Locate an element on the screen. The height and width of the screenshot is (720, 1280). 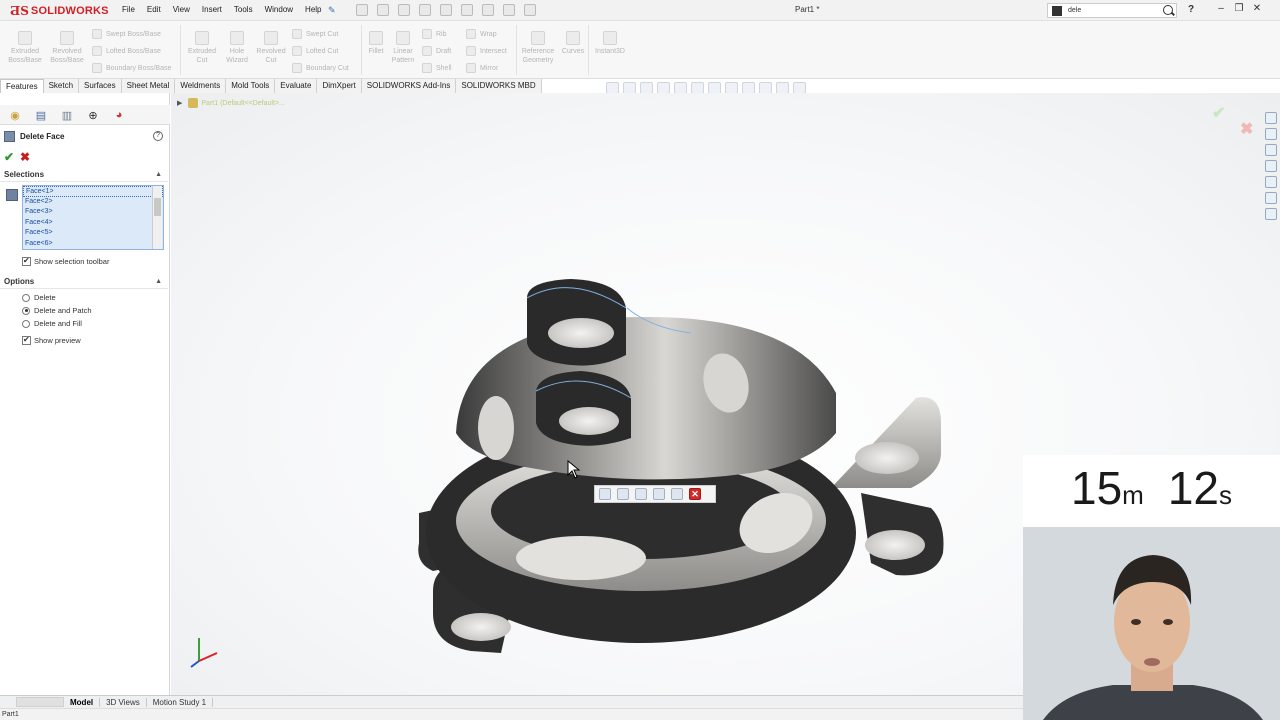
list-item: Face<3> is located at coordinates (93, 212).